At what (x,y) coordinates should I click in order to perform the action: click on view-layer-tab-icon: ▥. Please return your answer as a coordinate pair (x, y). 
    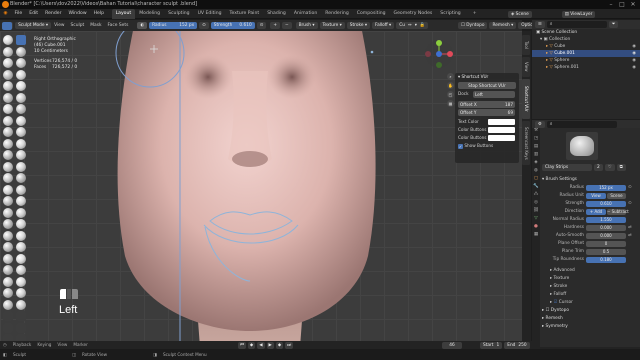
    Looking at the image, I should click on (536, 156).